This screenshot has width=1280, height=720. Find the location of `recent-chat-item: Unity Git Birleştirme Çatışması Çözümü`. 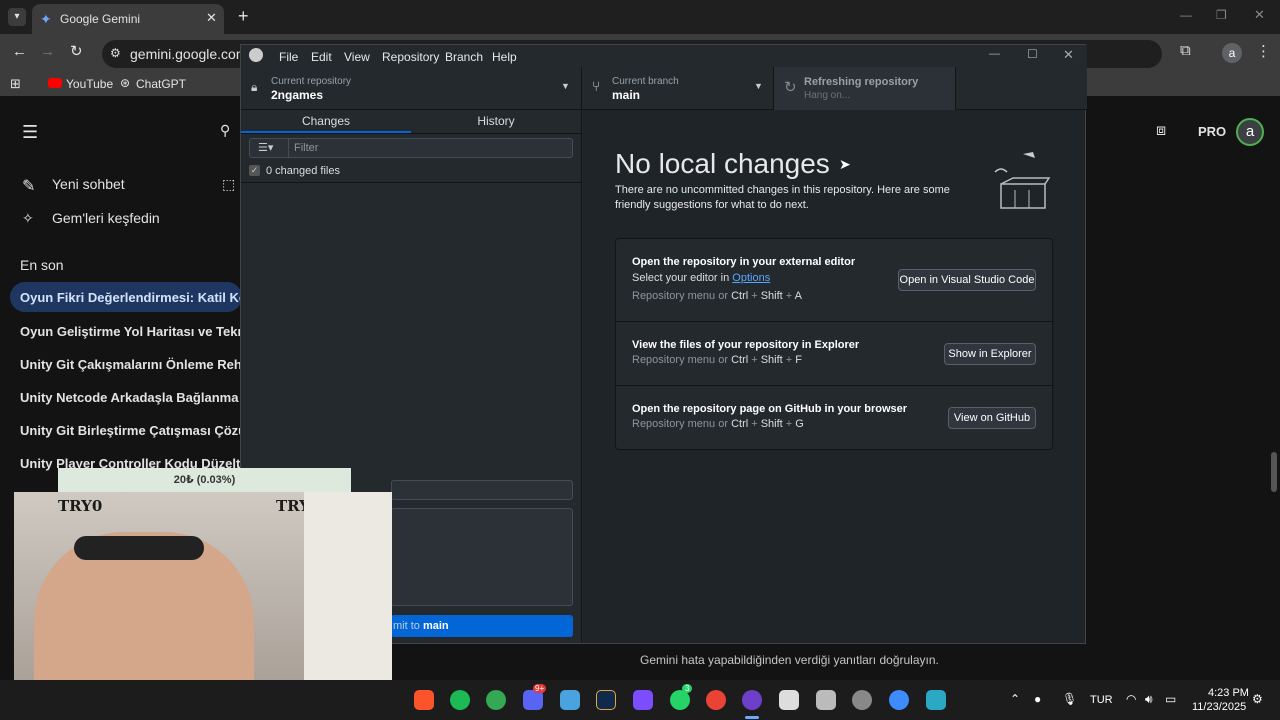

recent-chat-item: Unity Git Birleştirme Çatışması Çözümü is located at coordinates (130, 430).